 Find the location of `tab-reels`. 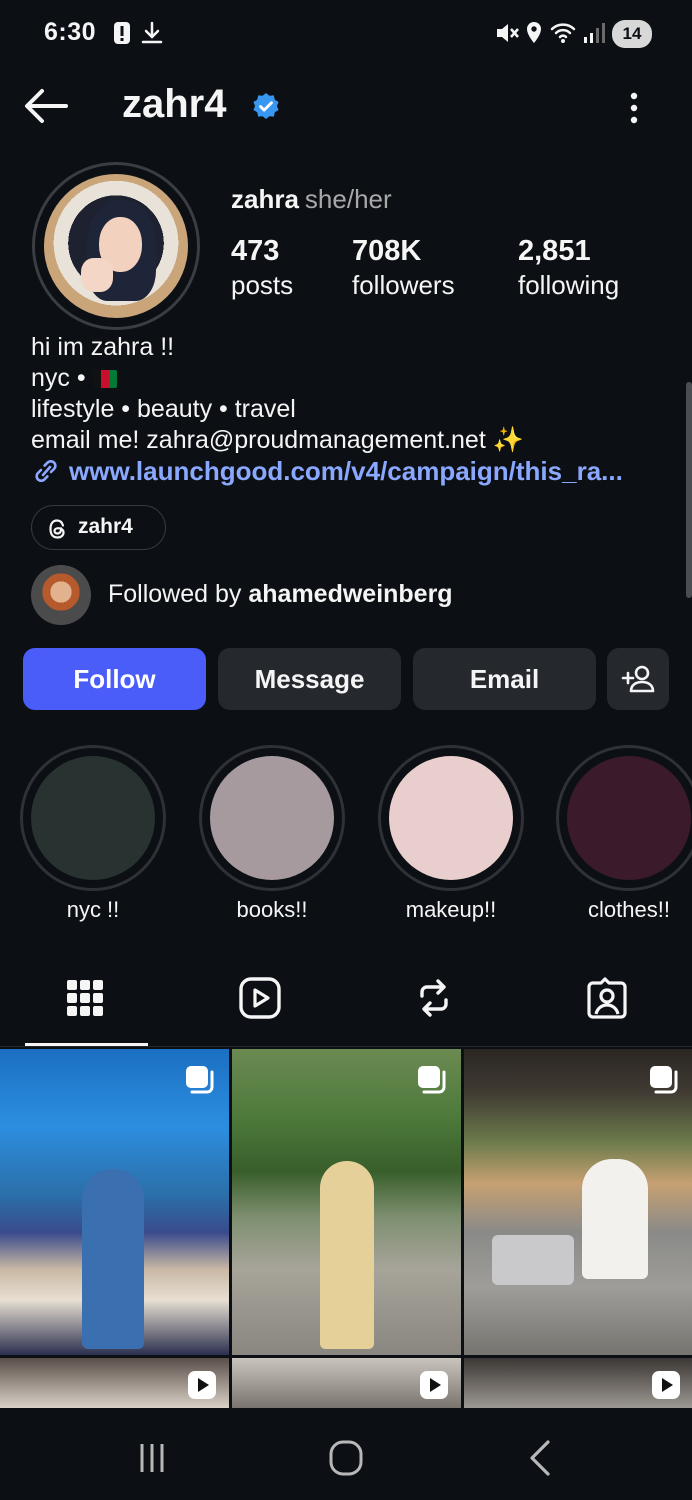

tab-reels is located at coordinates (260, 1004).